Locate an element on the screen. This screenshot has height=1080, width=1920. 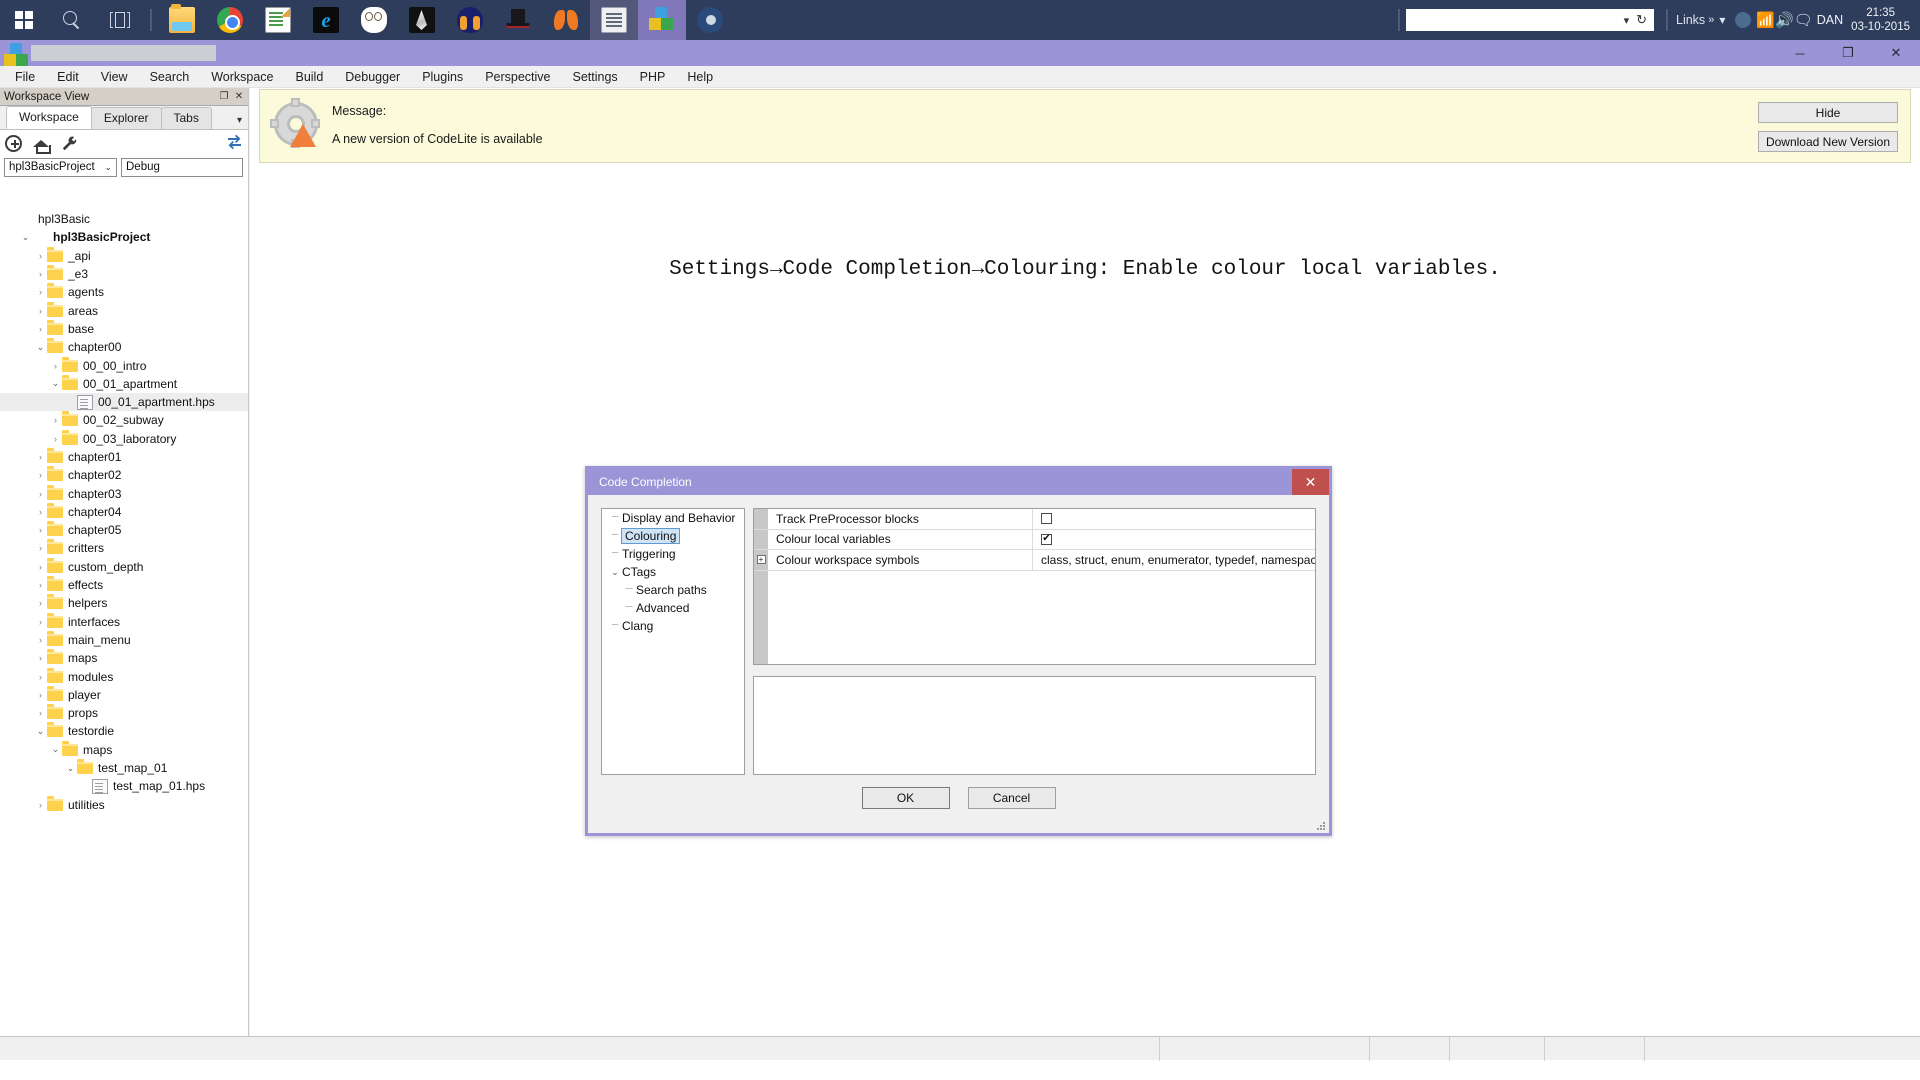
dialog-tree-row: ─ Advanced is located at coordinates (673, 608).